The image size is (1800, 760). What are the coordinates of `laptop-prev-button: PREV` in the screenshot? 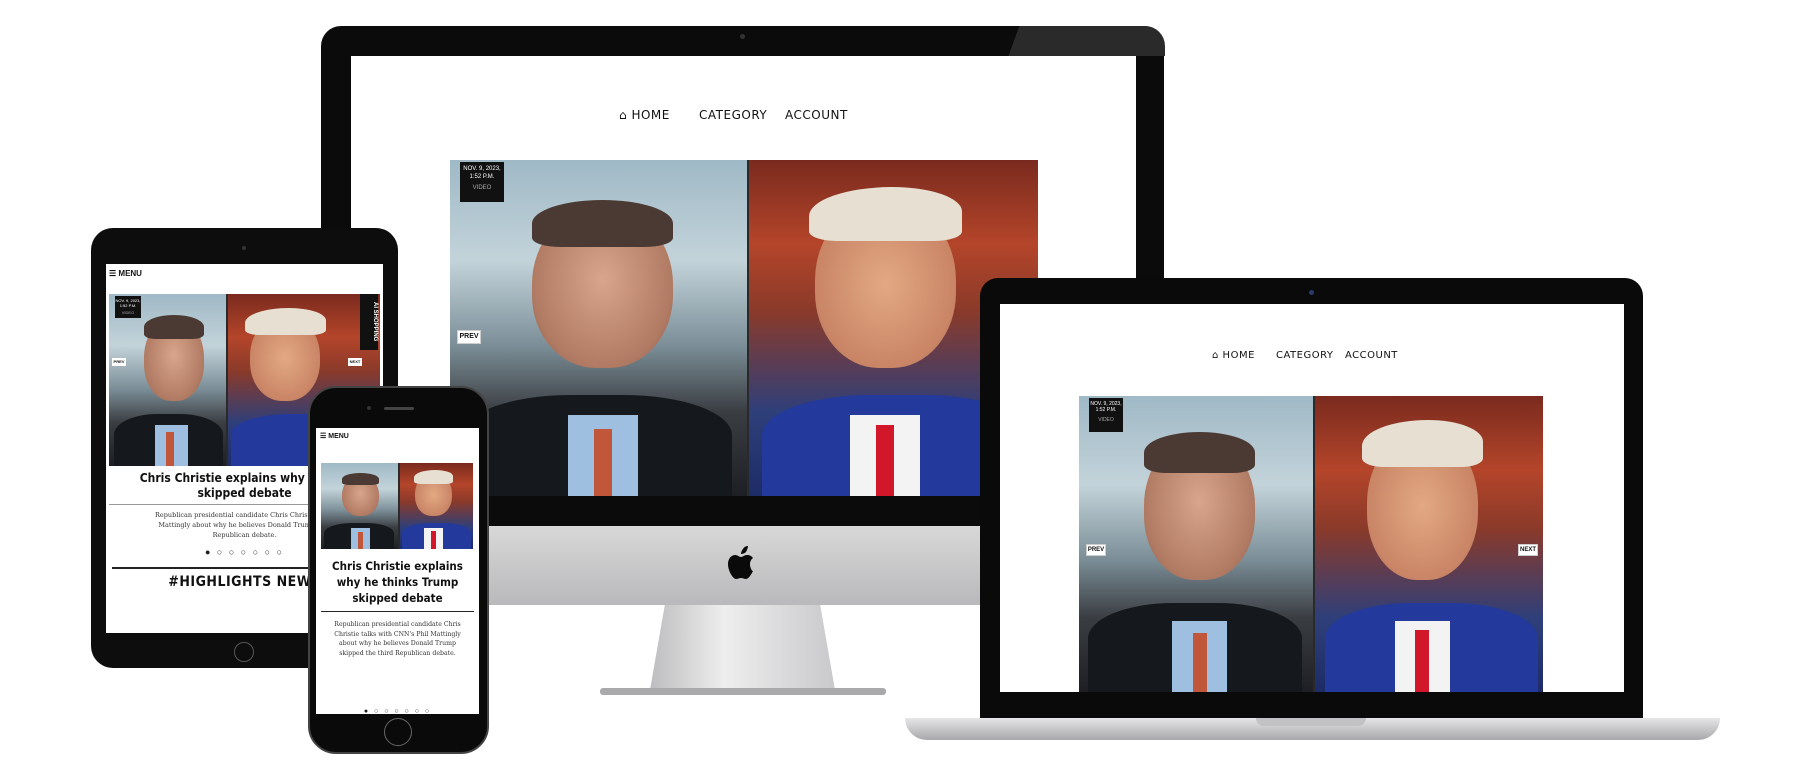 It's located at (1096, 550).